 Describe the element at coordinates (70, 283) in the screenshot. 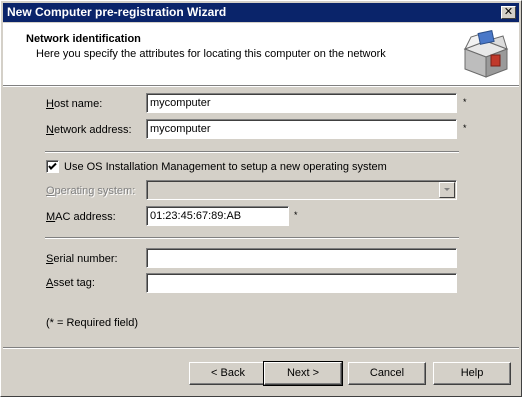

I see `asset-tag-label: Asset tag:` at that location.